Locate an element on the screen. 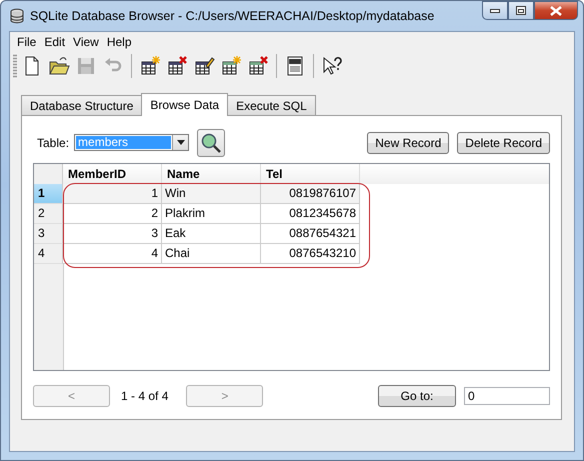 The height and width of the screenshot is (461, 584). table-cell: 0812345678 is located at coordinates (310, 214).